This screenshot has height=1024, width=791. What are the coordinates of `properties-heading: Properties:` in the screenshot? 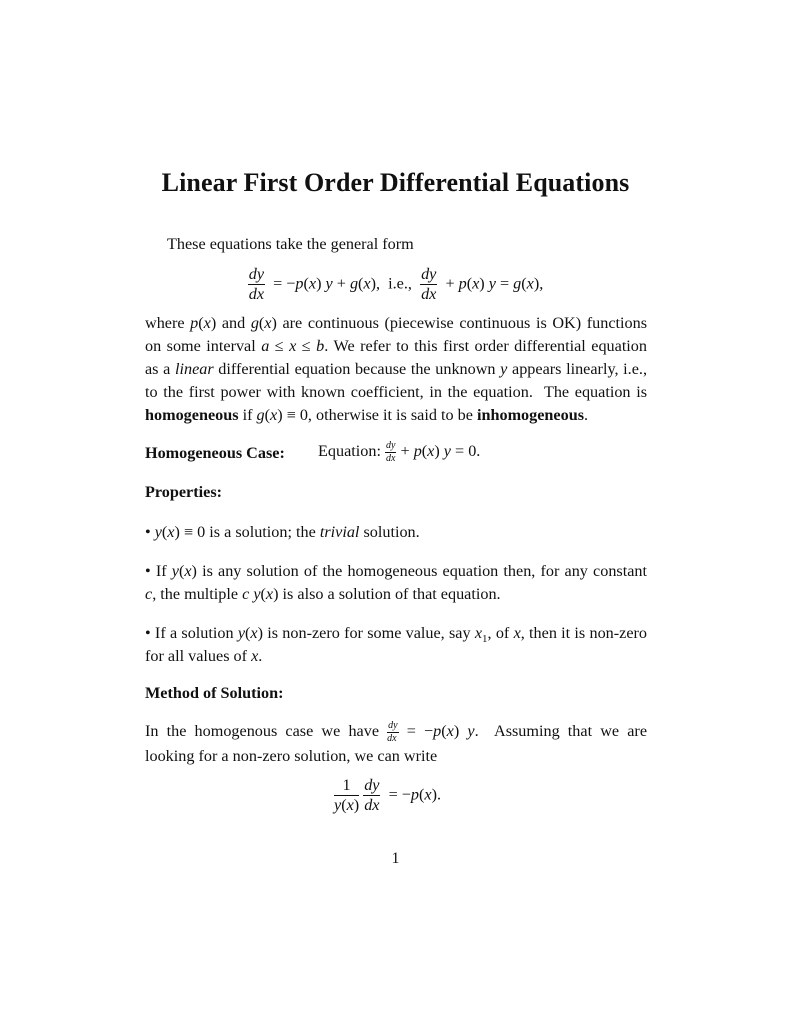 It's located at (184, 492).